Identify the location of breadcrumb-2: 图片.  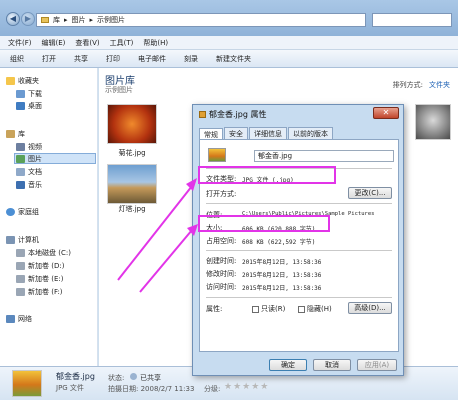
(79, 20).